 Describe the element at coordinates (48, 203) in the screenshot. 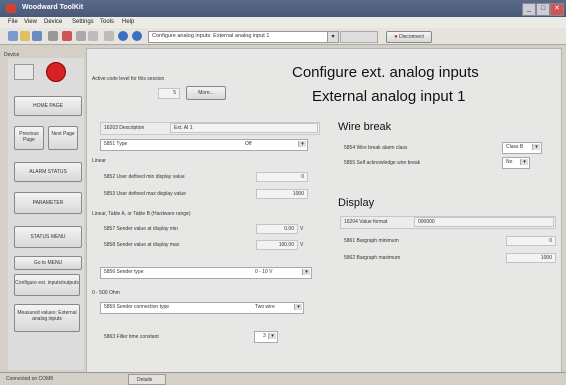

I see `parameter-button: PARAMETER` at that location.